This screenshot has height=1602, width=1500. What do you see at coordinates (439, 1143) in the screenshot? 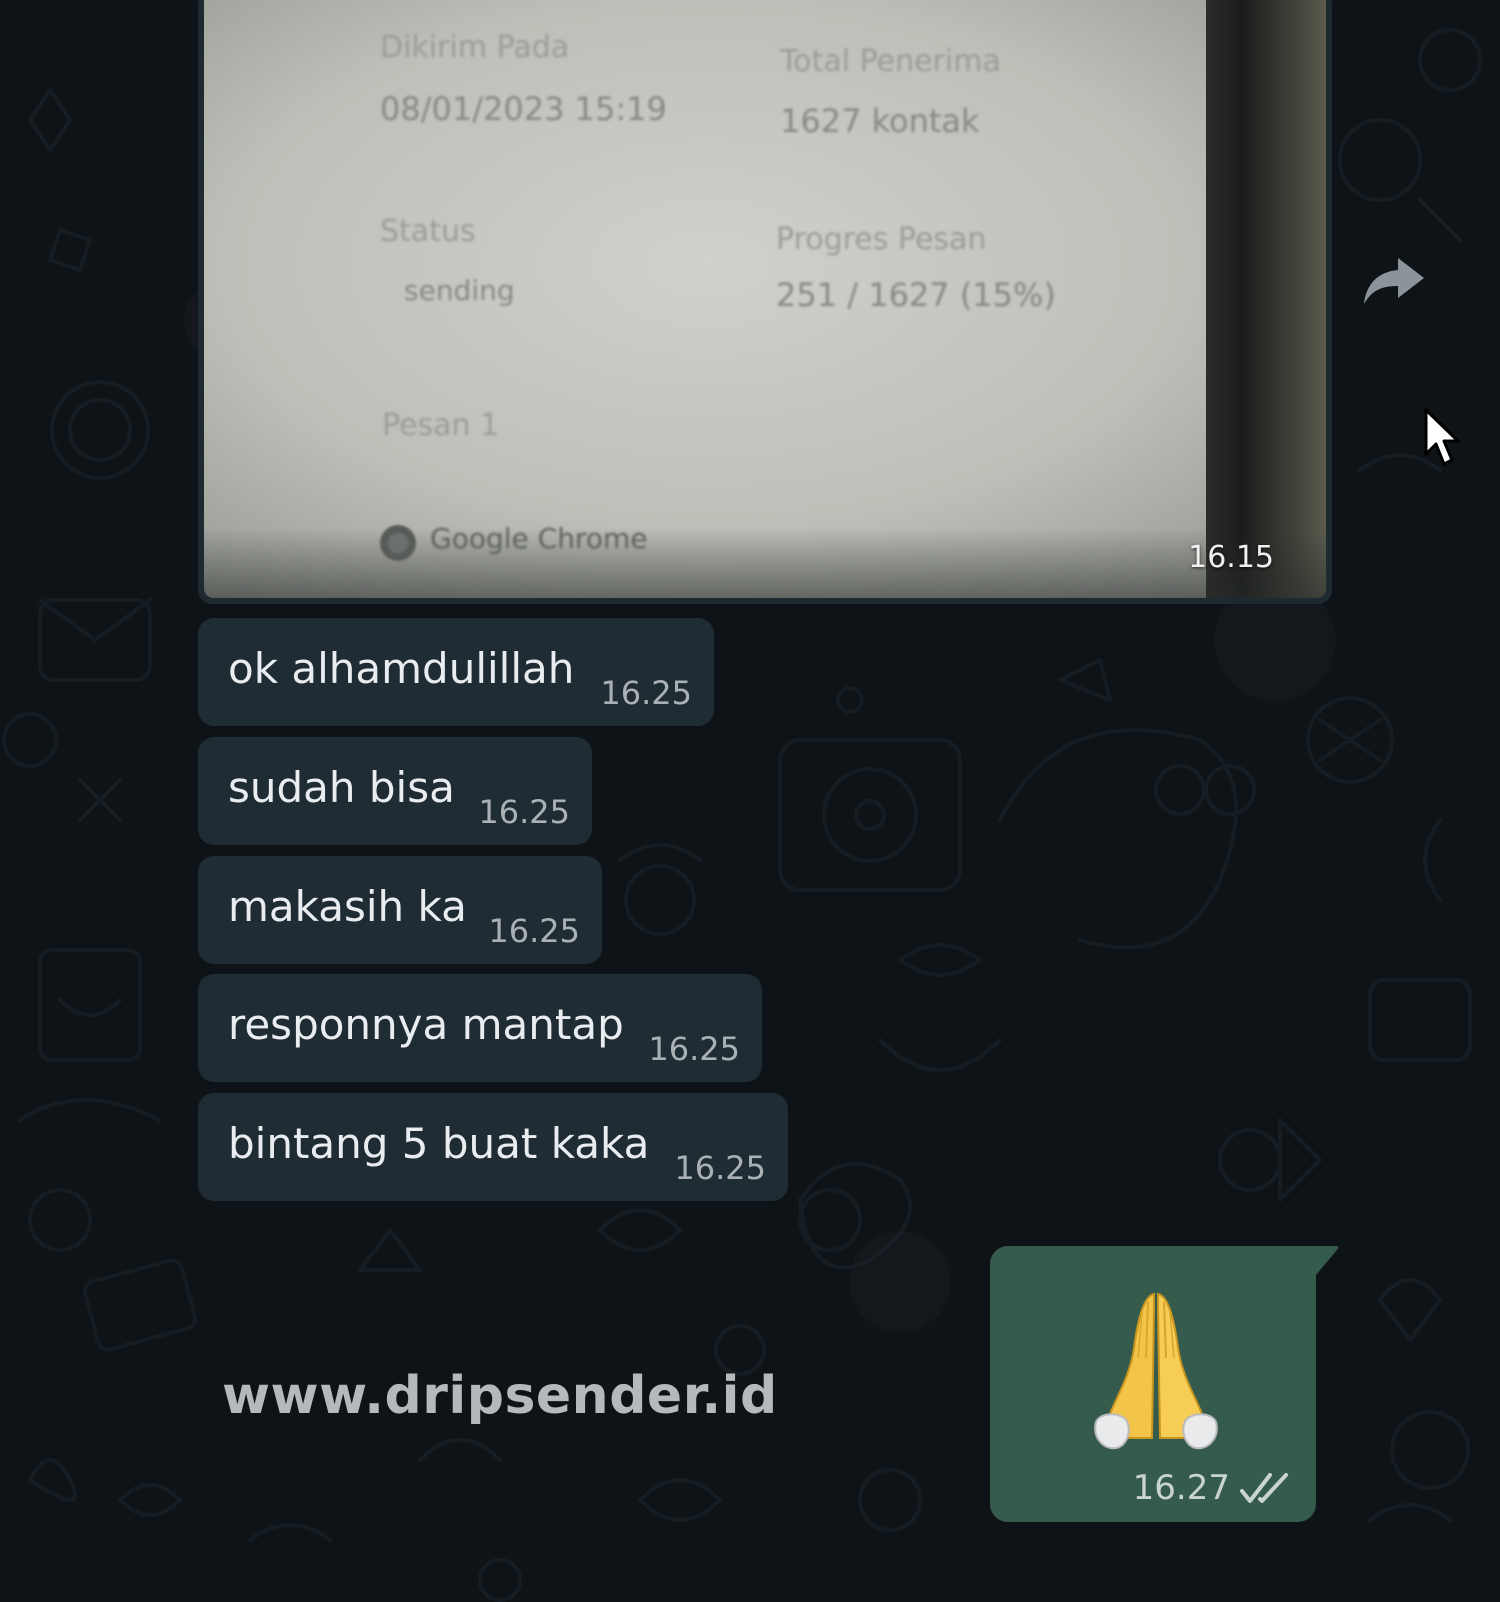
I see `message-text: bintang 5 buat kaka` at bounding box center [439, 1143].